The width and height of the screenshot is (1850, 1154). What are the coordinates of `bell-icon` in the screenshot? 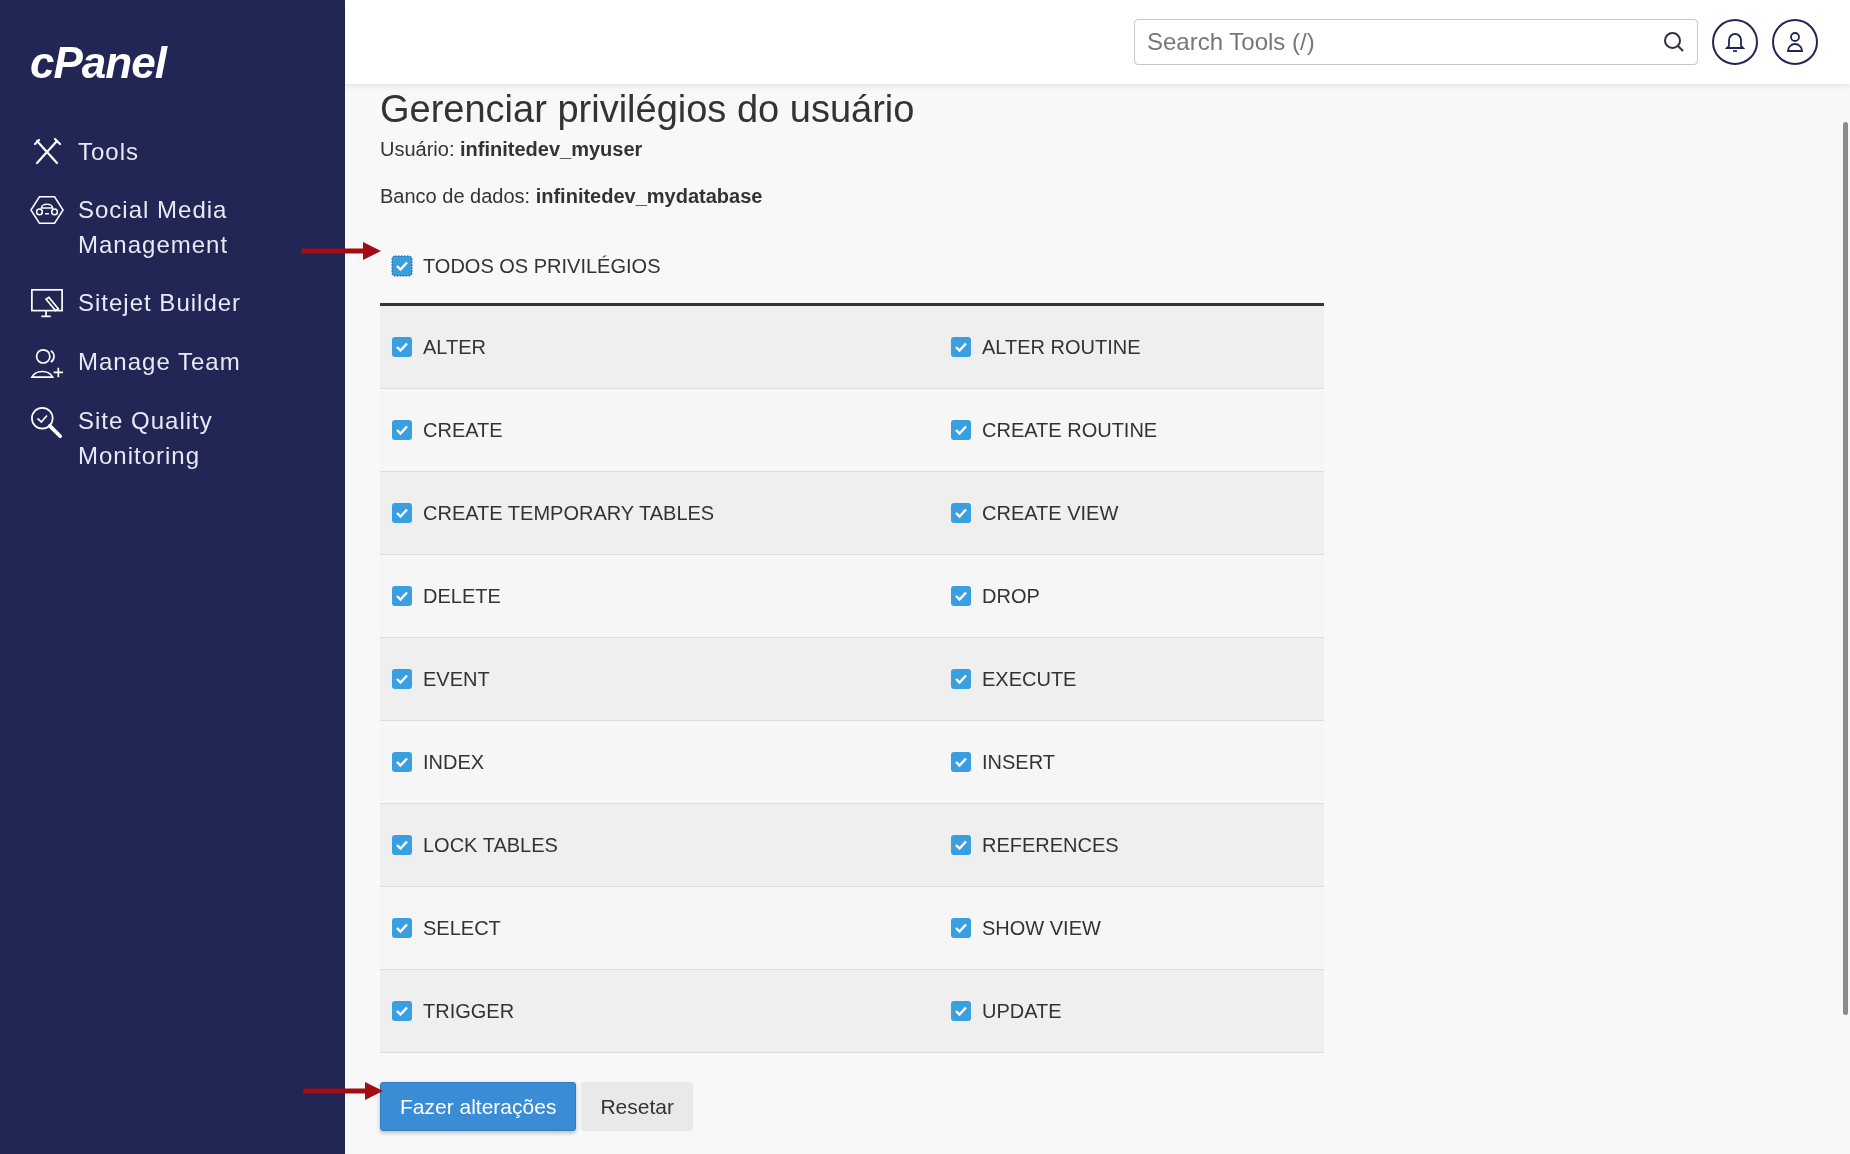 It's located at (1735, 42).